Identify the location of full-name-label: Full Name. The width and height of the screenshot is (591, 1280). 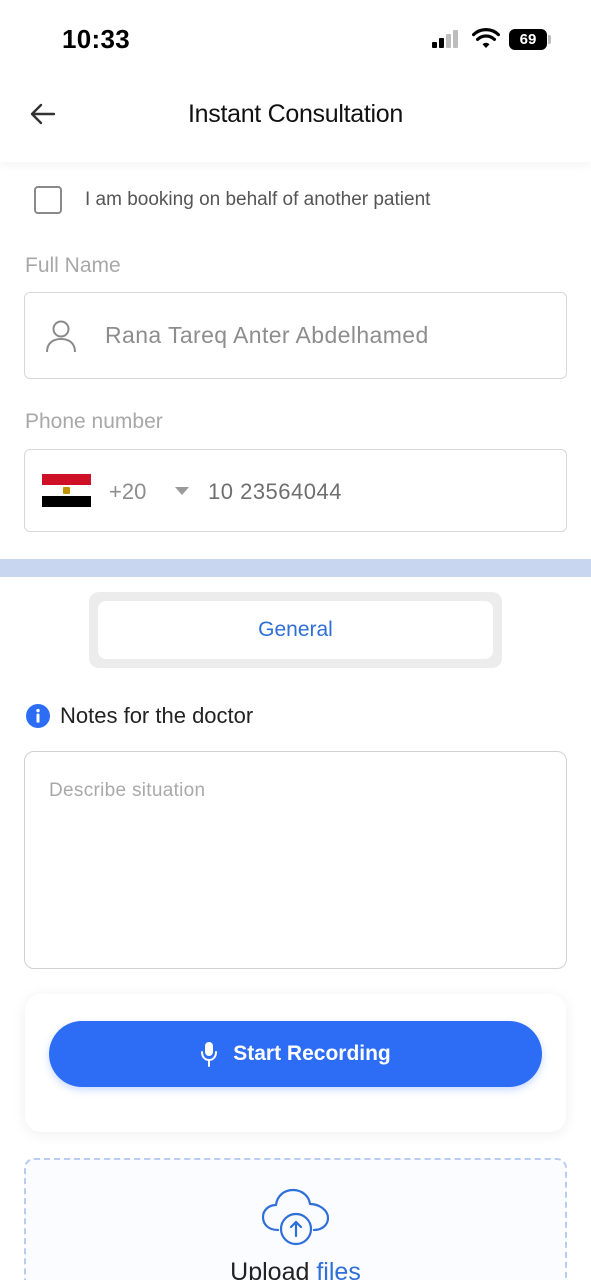
(73, 265).